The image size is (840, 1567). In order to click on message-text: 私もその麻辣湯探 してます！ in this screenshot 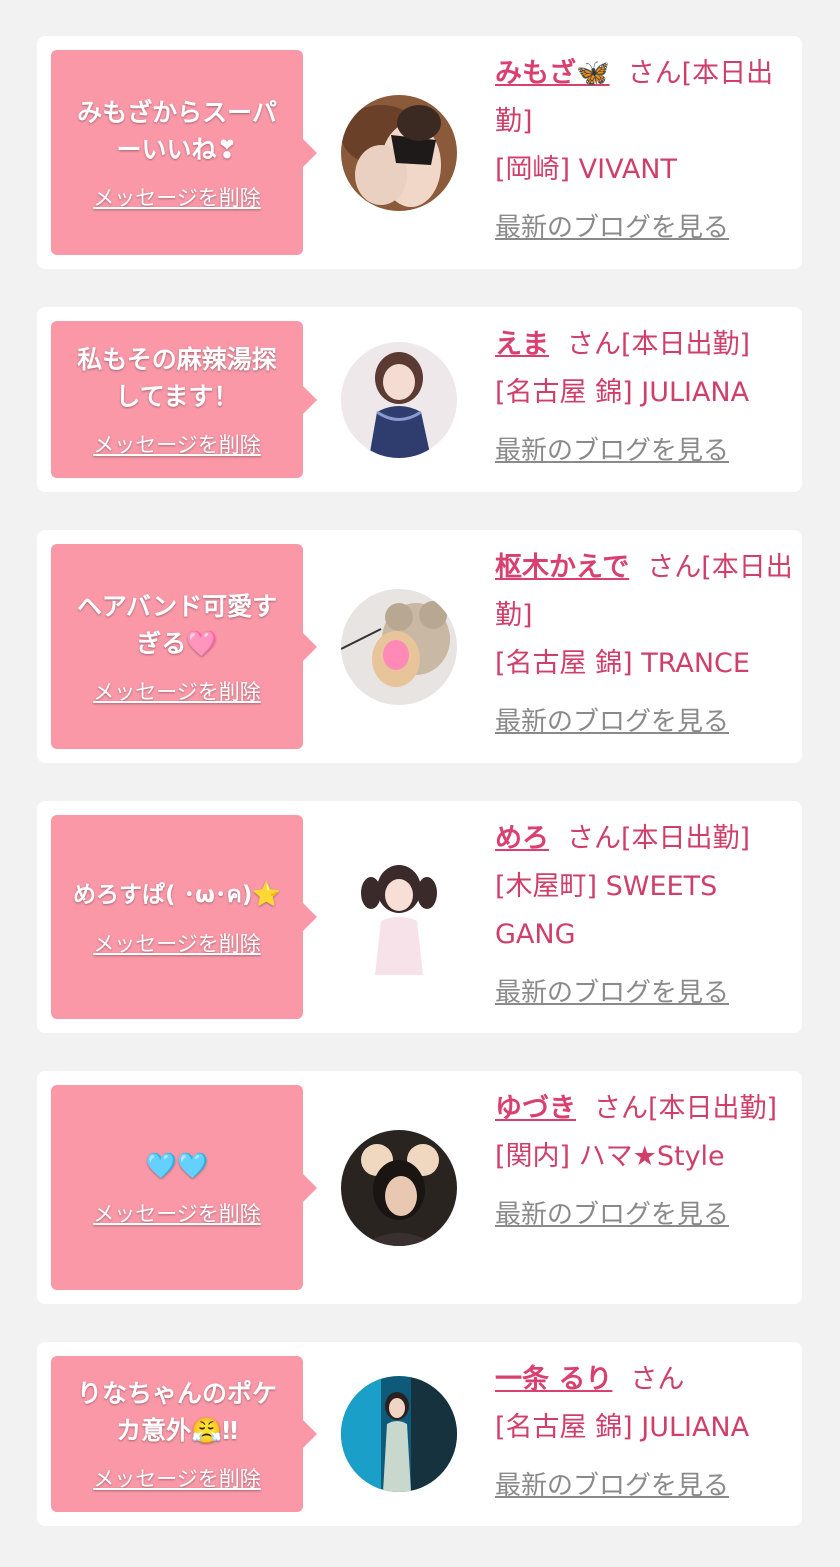, I will do `click(177, 377)`.